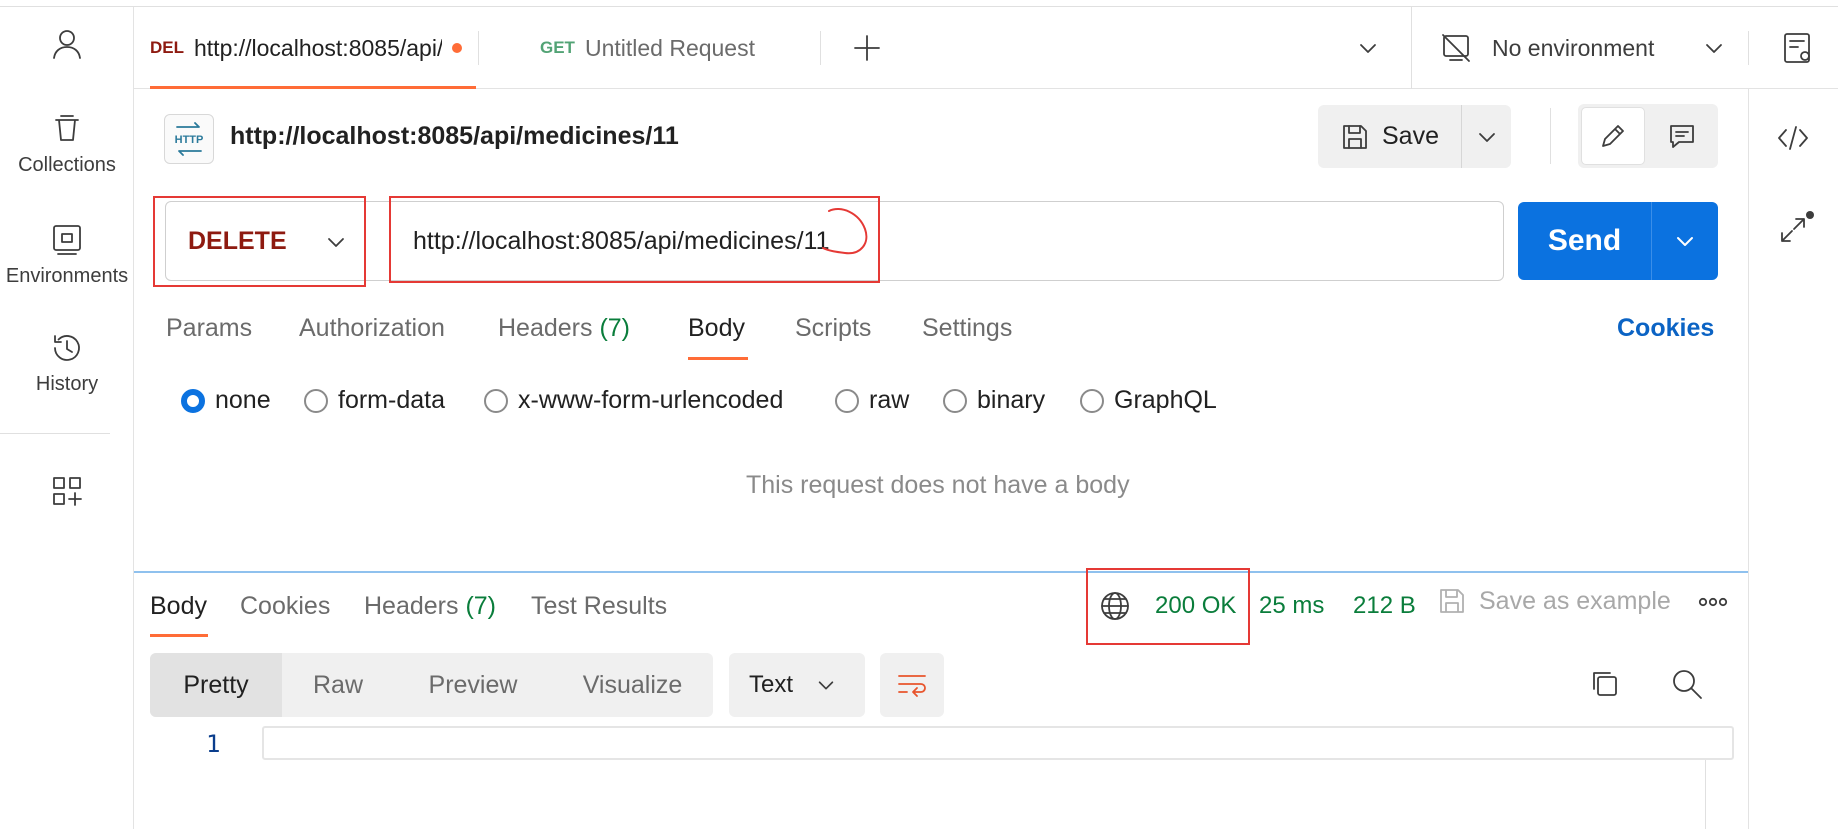  I want to click on radio-none: none, so click(226, 400).